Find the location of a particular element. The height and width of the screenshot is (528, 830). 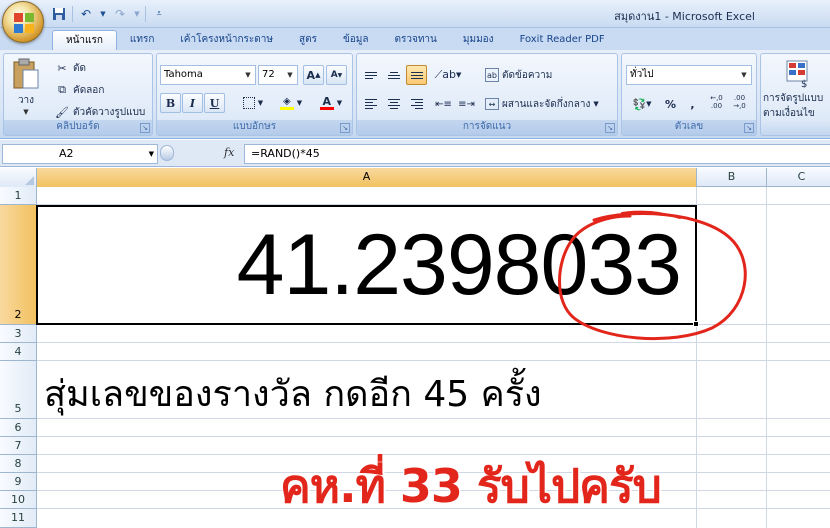

accounting-format-button: 💱 ▼ is located at coordinates (642, 104).